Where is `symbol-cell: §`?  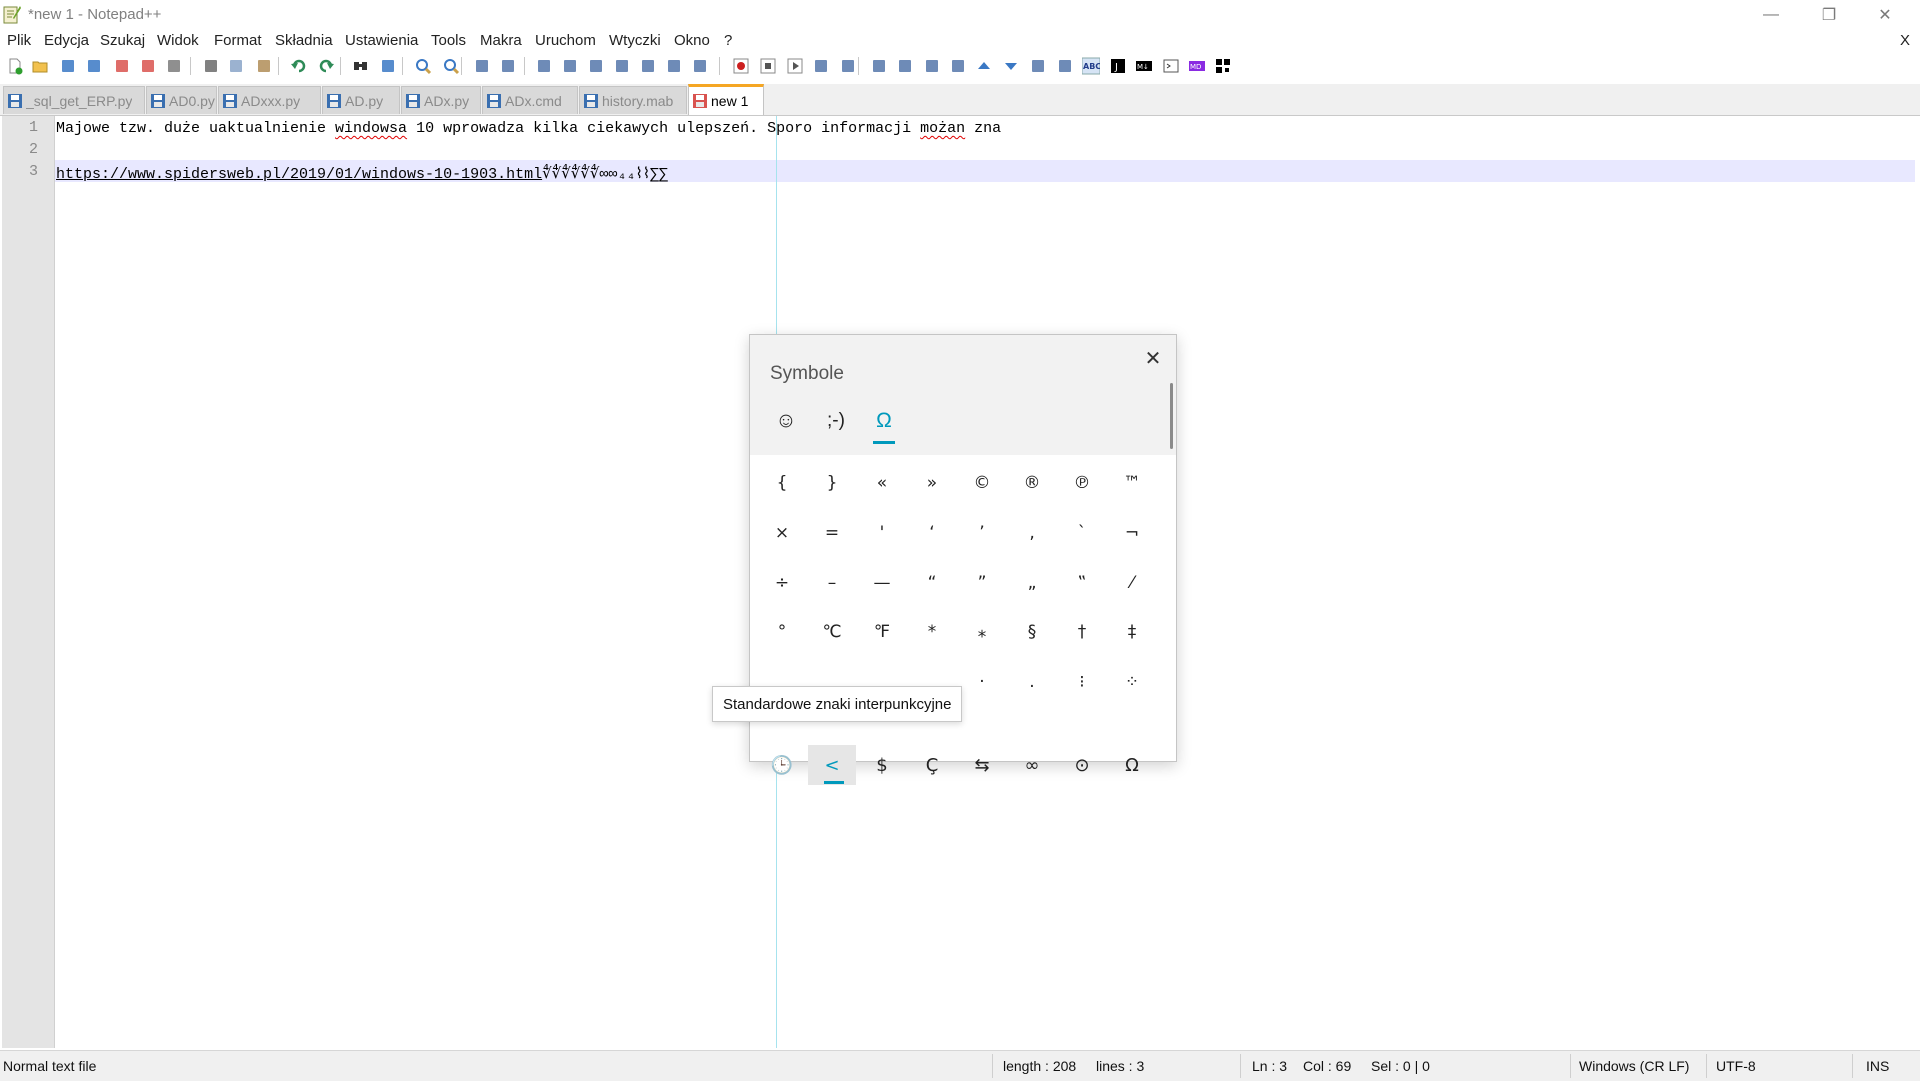 symbol-cell: § is located at coordinates (1032, 632).